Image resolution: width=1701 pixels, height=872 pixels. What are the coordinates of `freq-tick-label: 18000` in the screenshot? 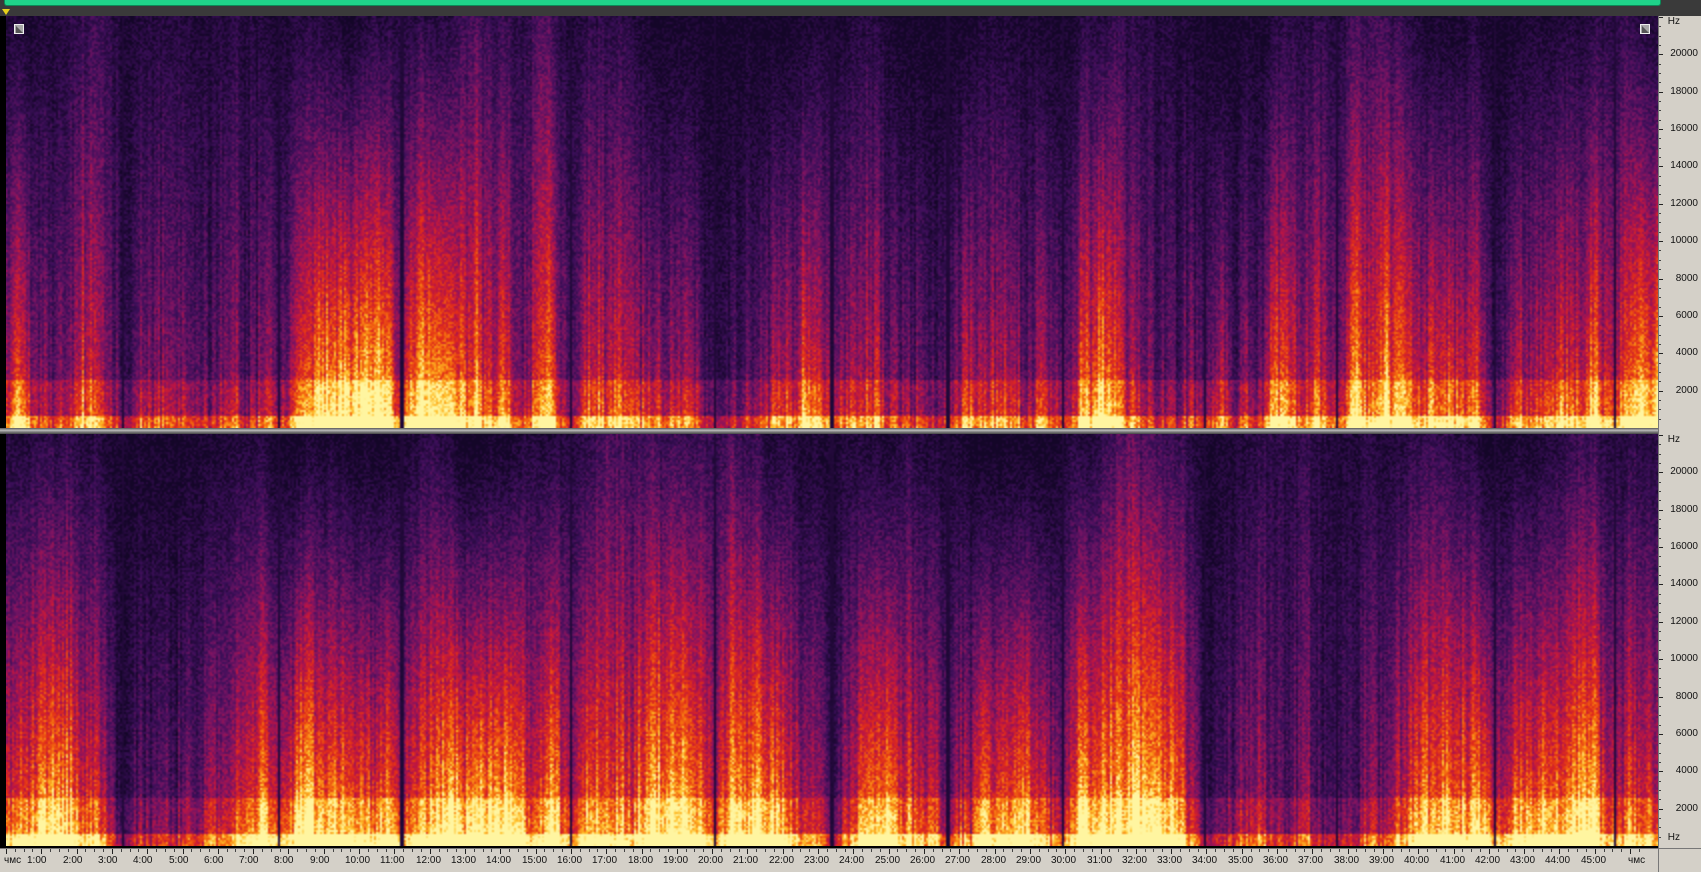 It's located at (1684, 509).